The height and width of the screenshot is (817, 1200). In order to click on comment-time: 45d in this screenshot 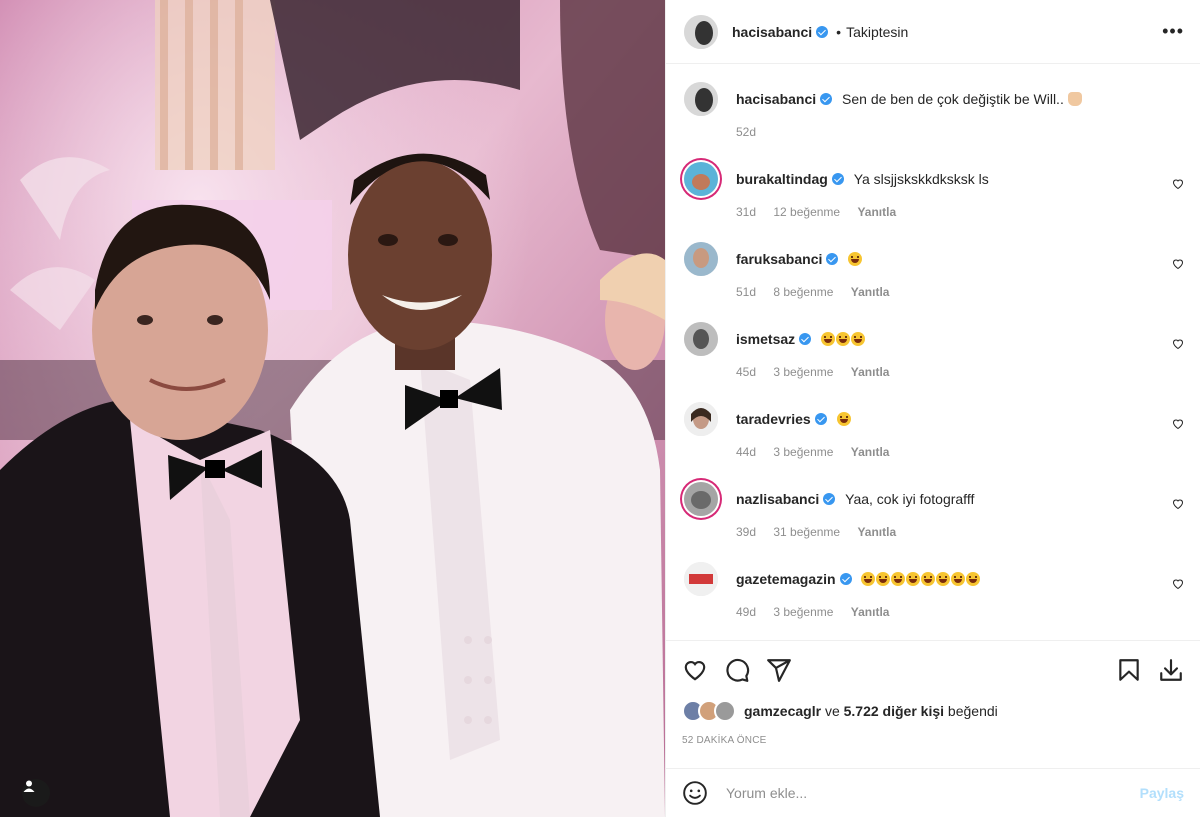, I will do `click(746, 372)`.